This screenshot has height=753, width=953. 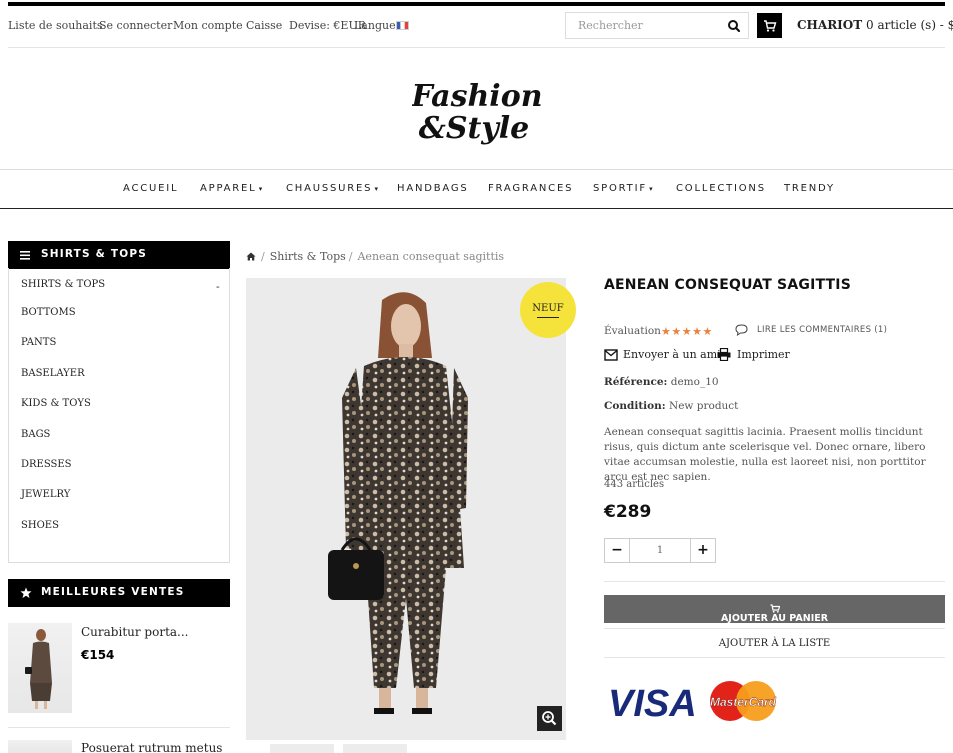 I want to click on nav-item-chaussures: CHAUSSURES ▾, so click(x=332, y=188).